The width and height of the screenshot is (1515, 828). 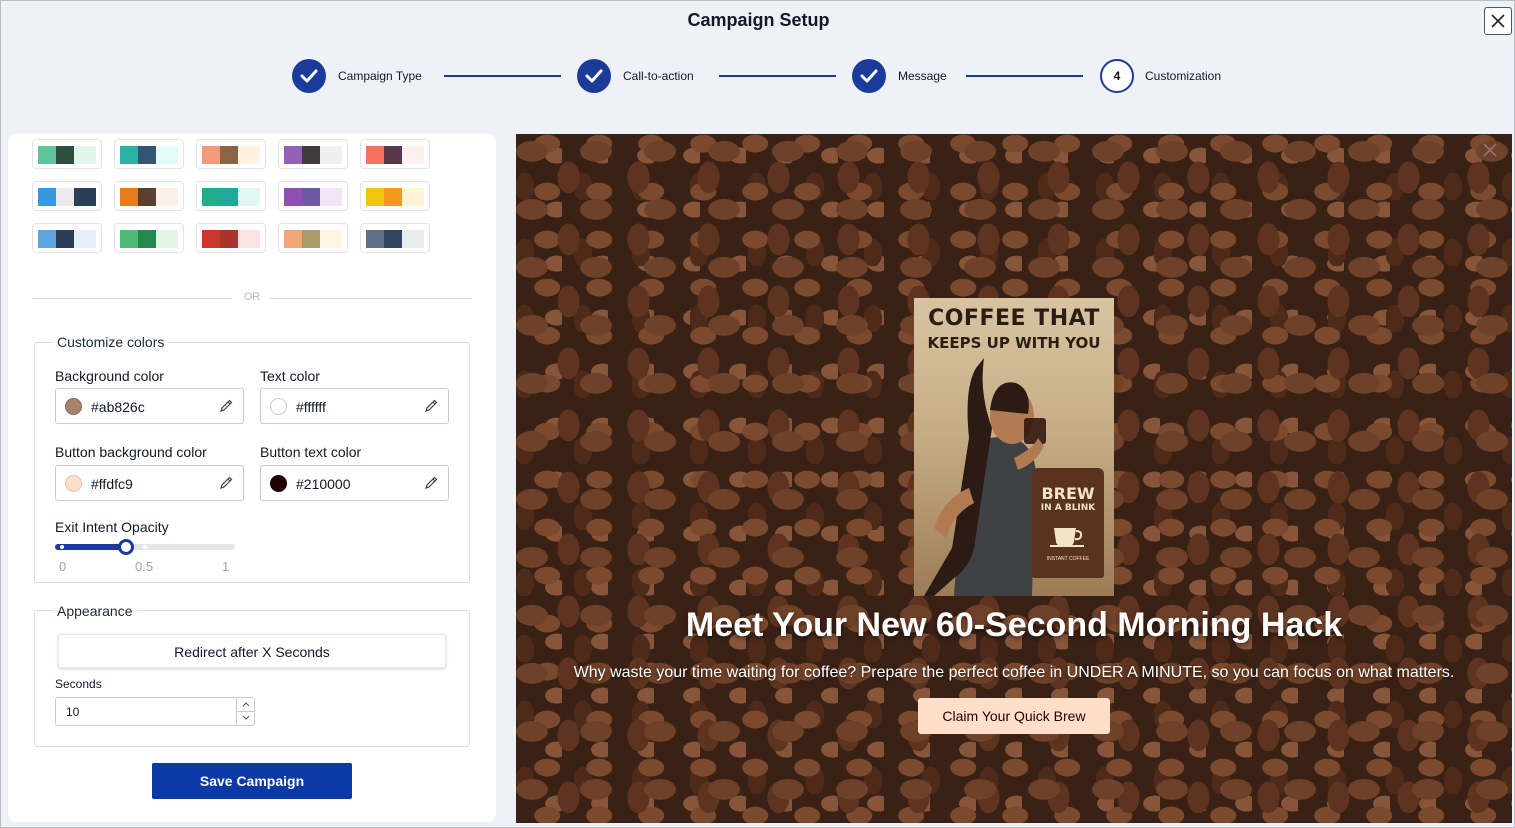 I want to click on step-2-check-icon, so click(x=594, y=76).